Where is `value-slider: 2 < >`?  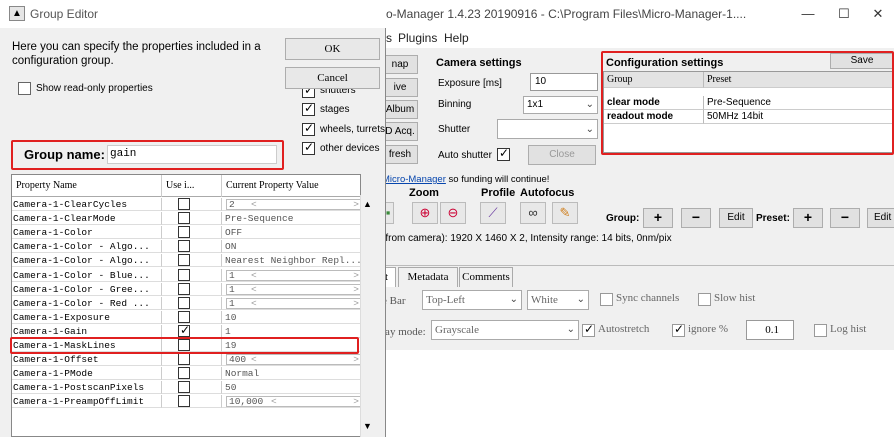
value-slider: 2 < > is located at coordinates (293, 204).